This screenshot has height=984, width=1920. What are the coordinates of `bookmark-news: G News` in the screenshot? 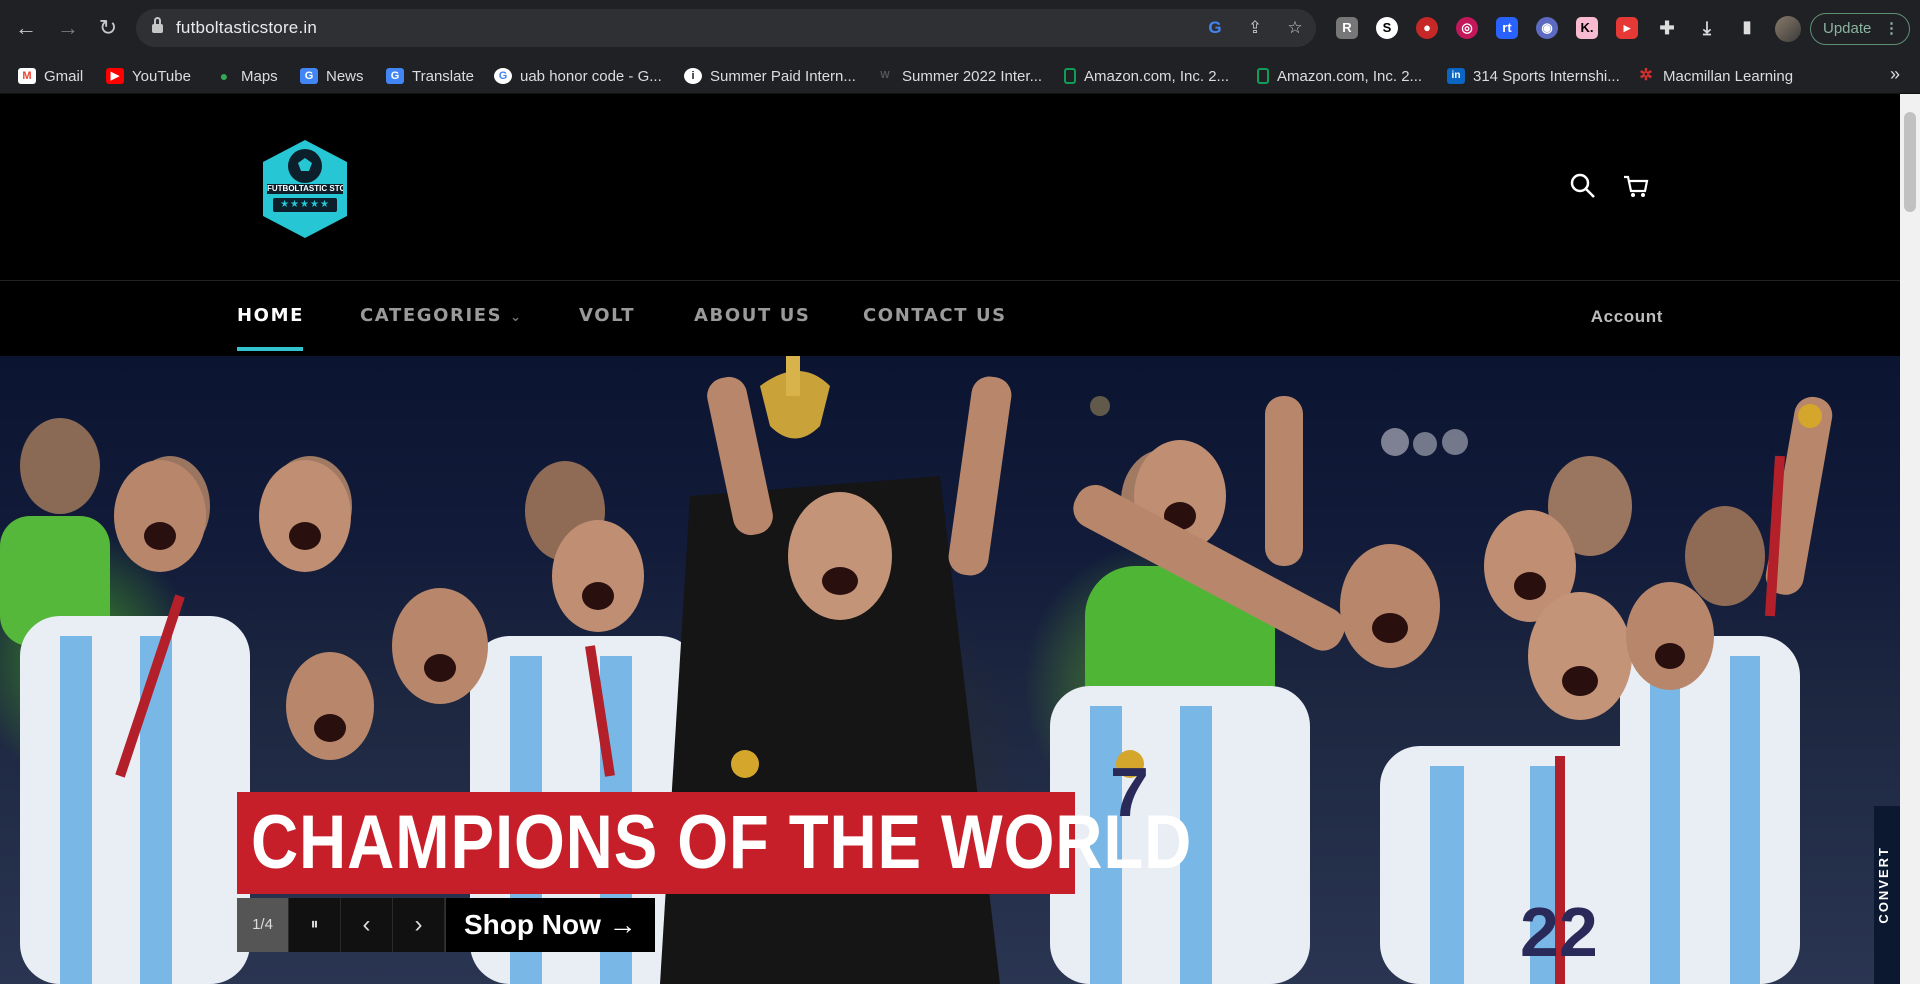 It's located at (332, 76).